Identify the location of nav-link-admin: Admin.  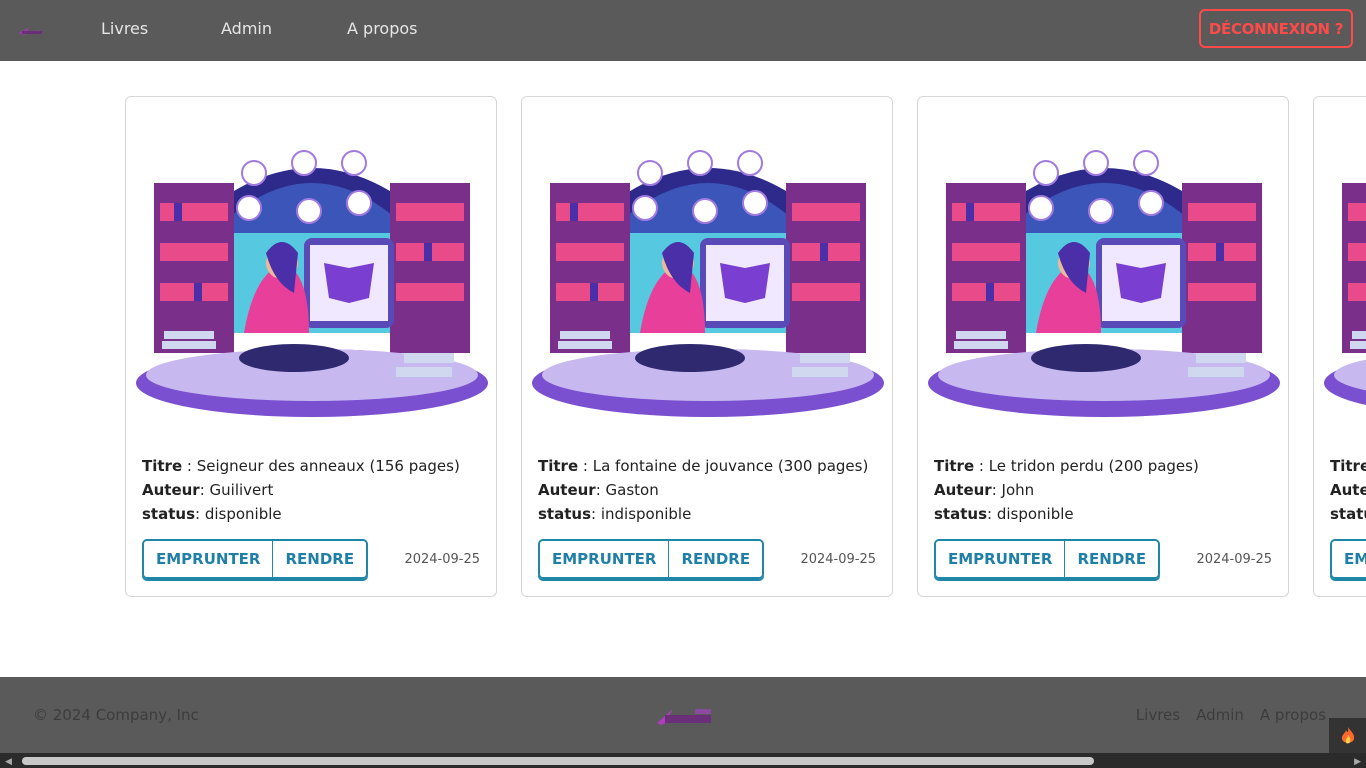
(246, 28).